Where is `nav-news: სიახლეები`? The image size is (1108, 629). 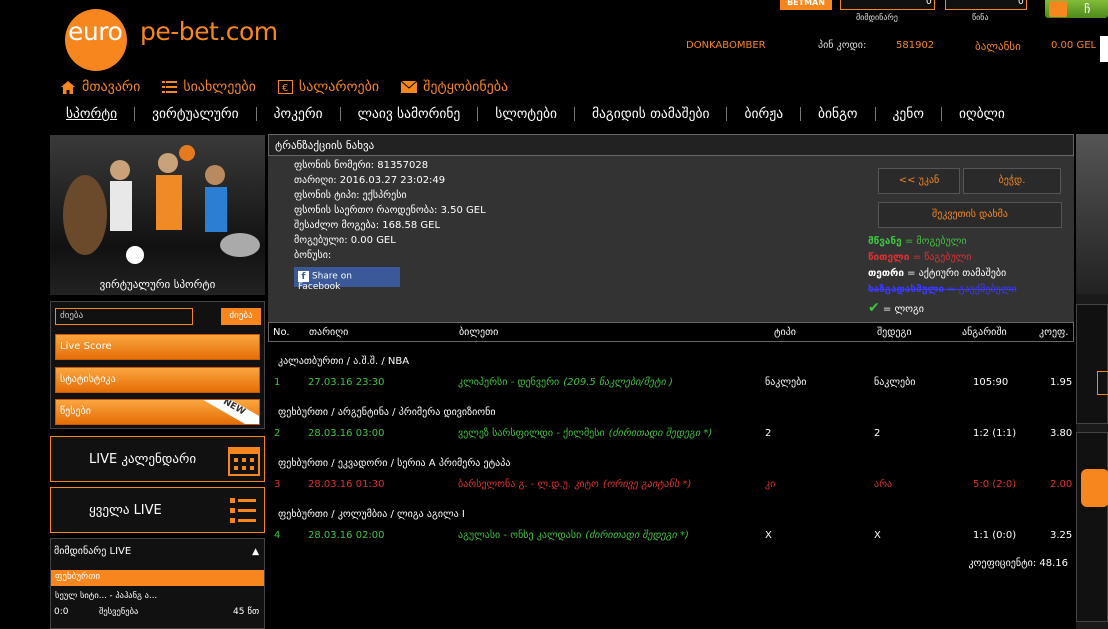 nav-news: სიახლეები is located at coordinates (209, 87).